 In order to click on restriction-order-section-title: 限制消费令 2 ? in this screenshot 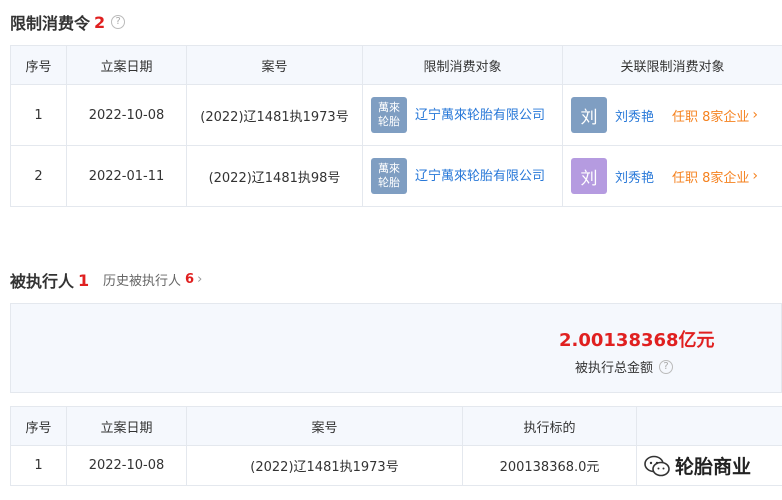, I will do `click(68, 22)`.